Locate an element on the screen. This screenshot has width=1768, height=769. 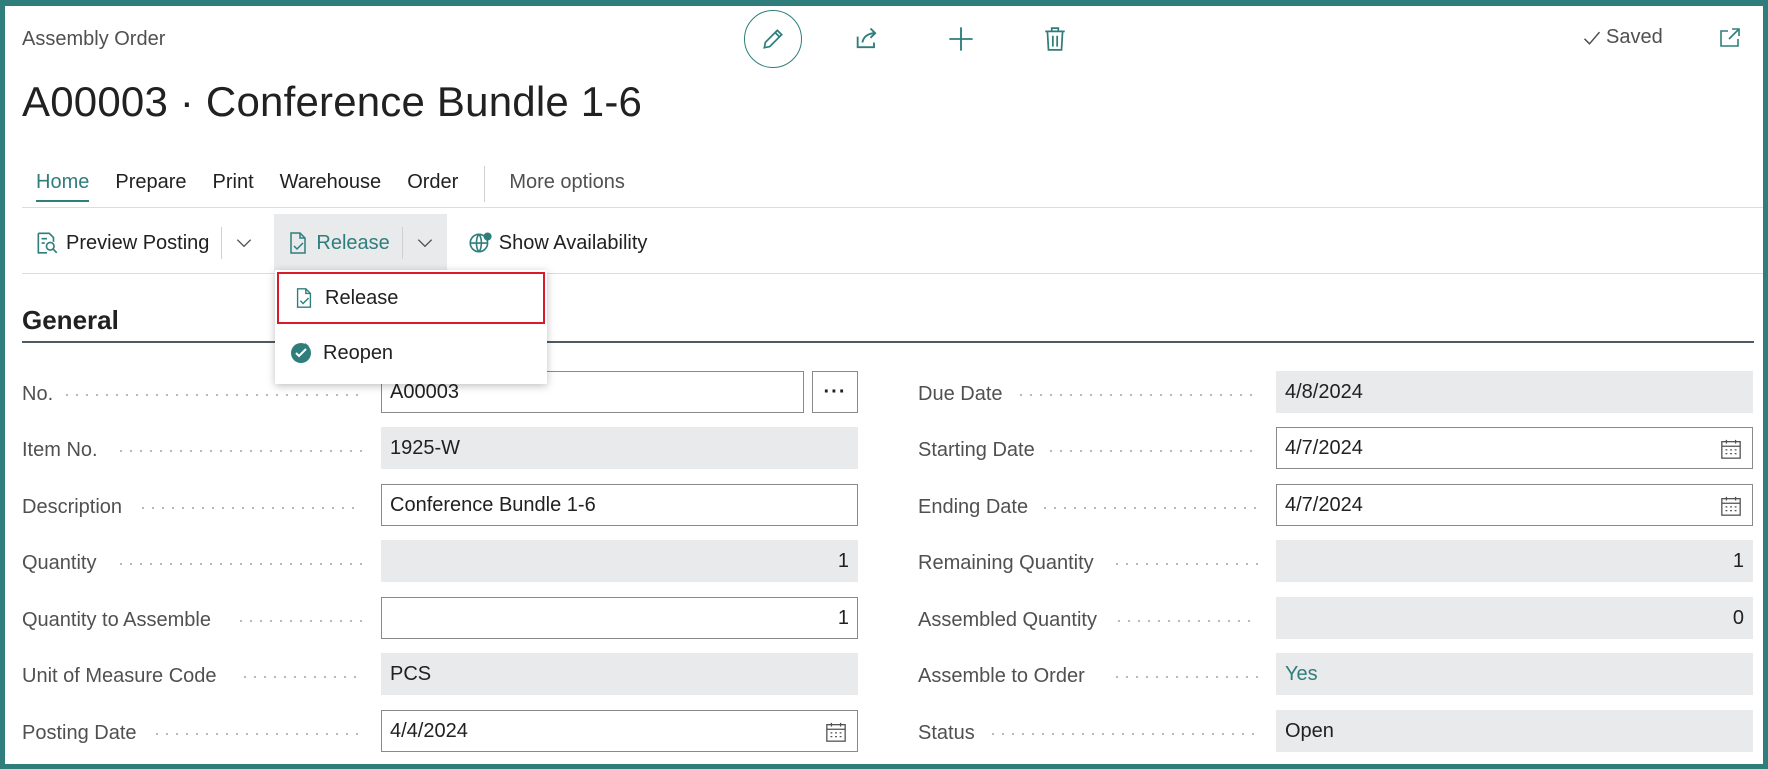
plus-icon is located at coordinates (961, 39).